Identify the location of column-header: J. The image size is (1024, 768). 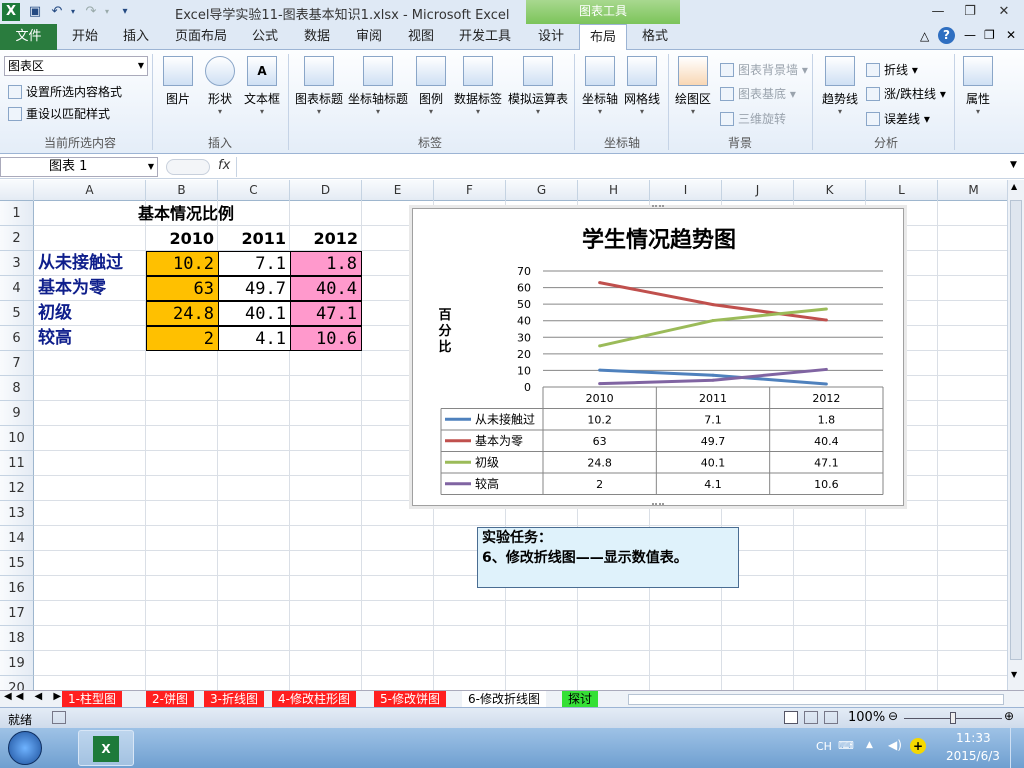
(758, 190).